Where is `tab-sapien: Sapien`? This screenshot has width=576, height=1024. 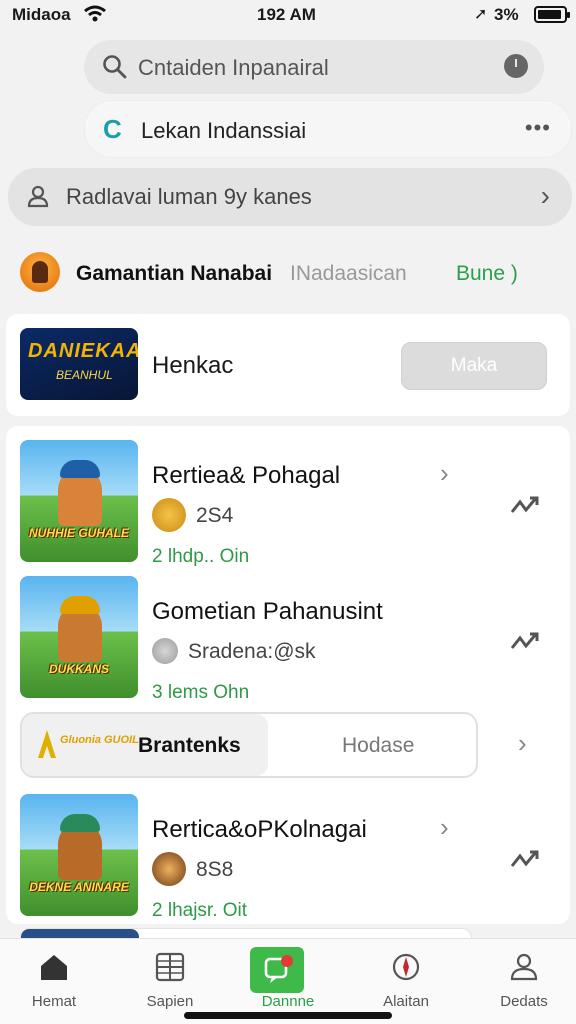
tab-sapien: Sapien is located at coordinates (170, 980).